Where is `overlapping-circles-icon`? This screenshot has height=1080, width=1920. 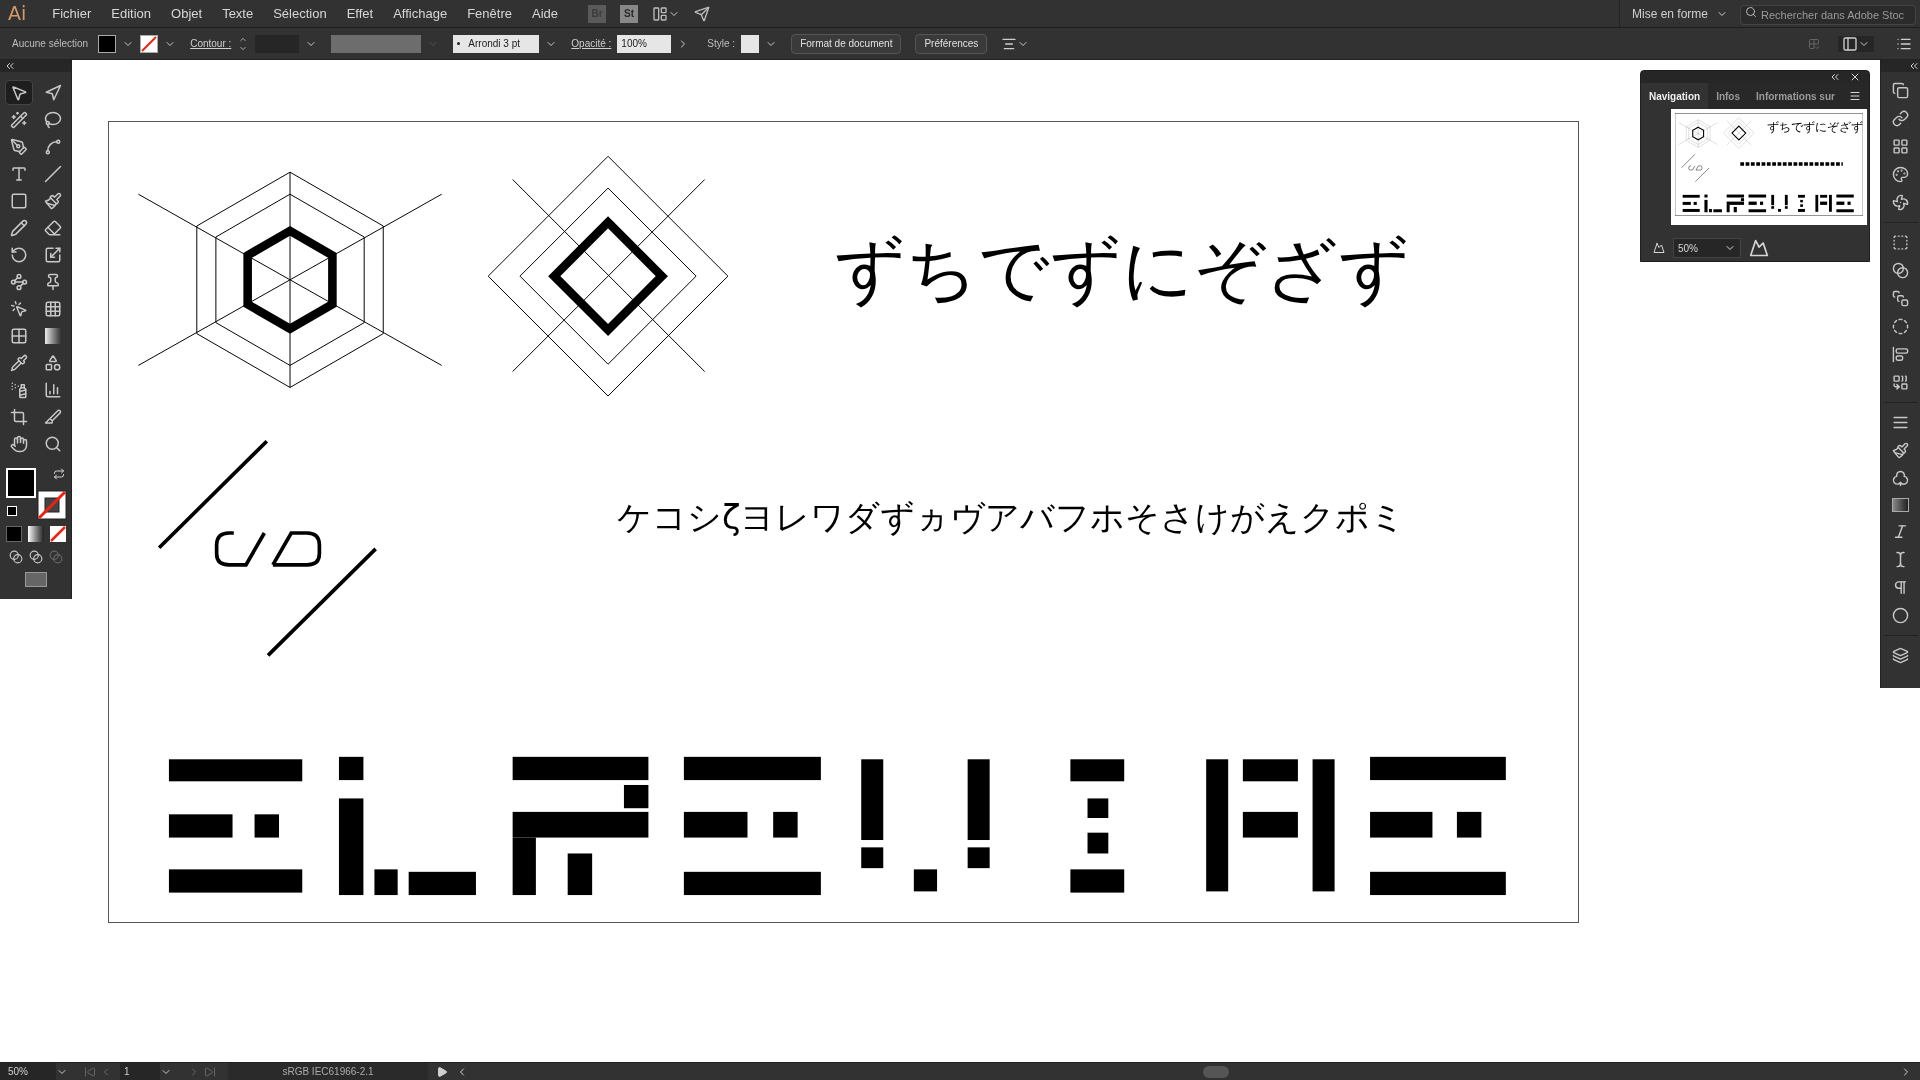
overlapping-circles-icon is located at coordinates (1900, 270).